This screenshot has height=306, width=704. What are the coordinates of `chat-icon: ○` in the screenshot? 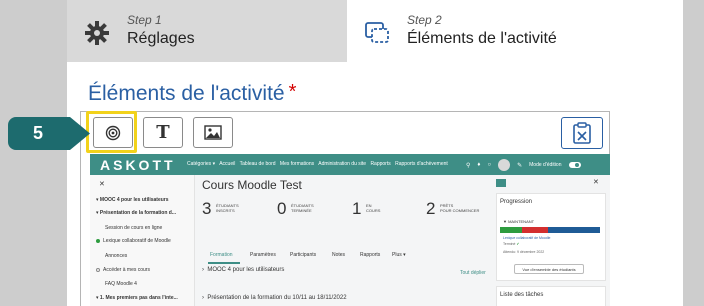 It's located at (489, 165).